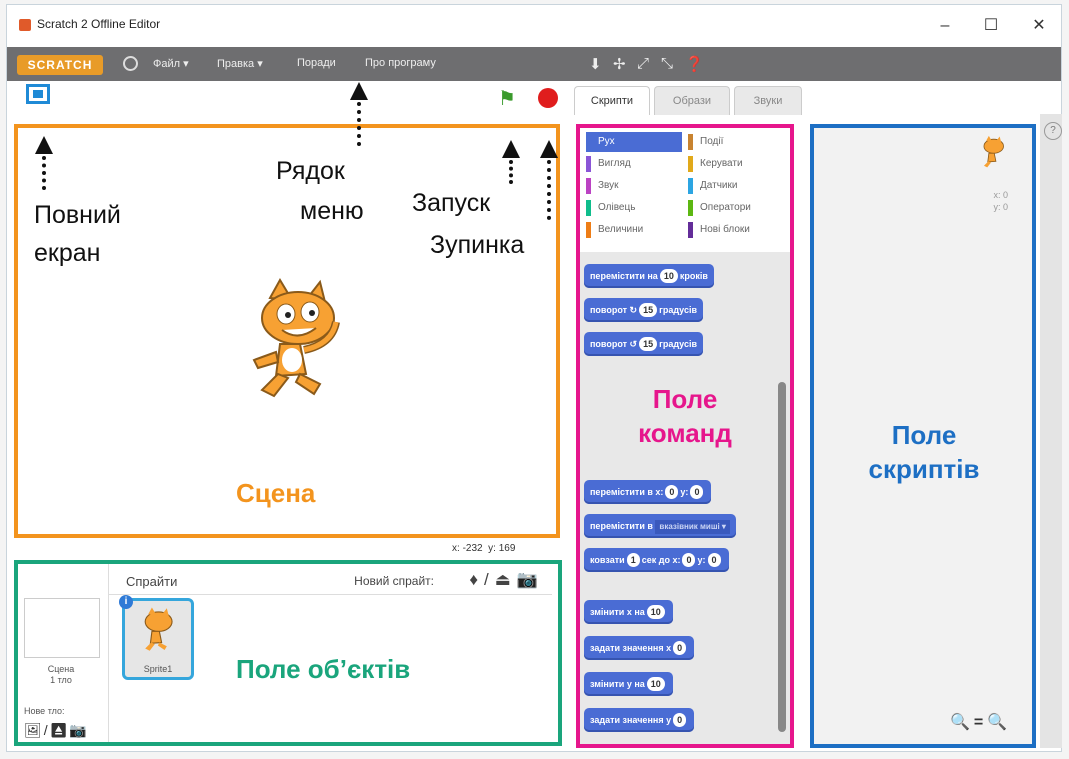 The height and width of the screenshot is (759, 1069). What do you see at coordinates (61, 674) in the screenshot?
I see `scene-label: Сцена 1 тло` at bounding box center [61, 674].